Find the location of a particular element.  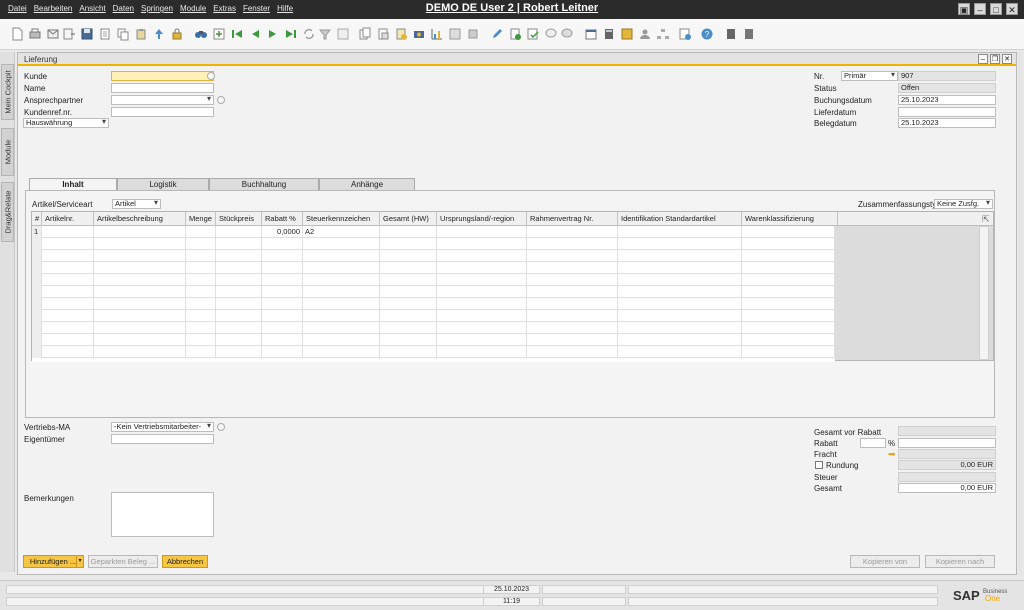

item-type-select: Artikel is located at coordinates (136, 204).